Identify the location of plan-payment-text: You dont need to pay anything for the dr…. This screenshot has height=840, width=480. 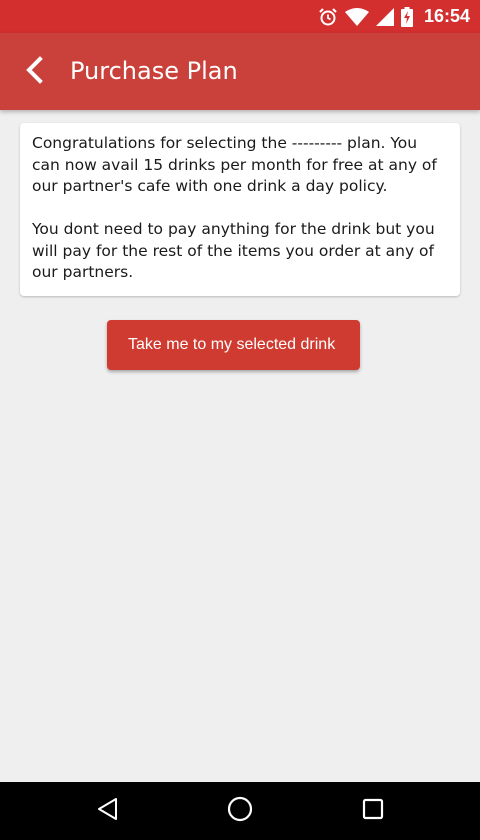
(233, 250).